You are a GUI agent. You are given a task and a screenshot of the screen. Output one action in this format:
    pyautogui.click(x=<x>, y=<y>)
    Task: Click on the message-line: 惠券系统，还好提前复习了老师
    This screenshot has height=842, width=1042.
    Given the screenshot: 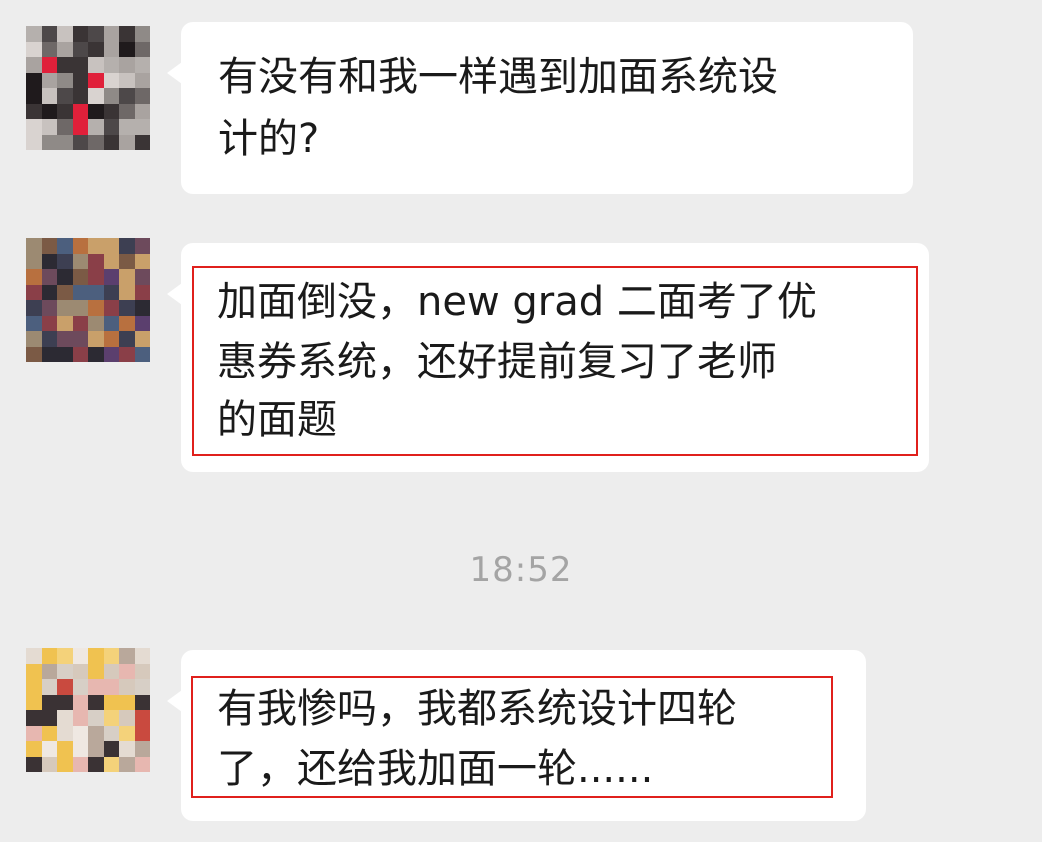 What is the action you would take?
    pyautogui.click(x=497, y=362)
    